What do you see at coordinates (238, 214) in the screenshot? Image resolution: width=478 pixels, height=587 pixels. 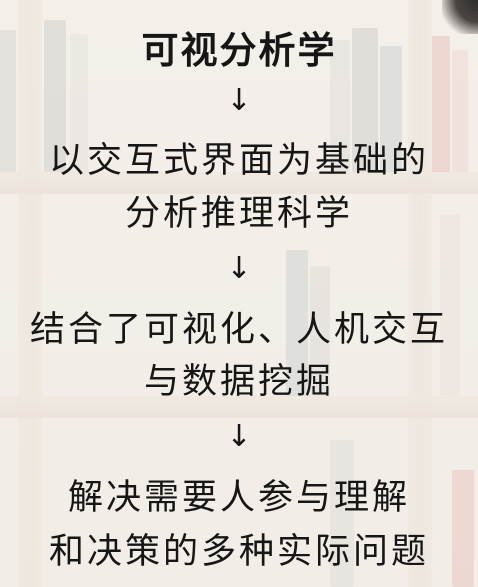 I see `step-1-line-2: 分析推理科学` at bounding box center [238, 214].